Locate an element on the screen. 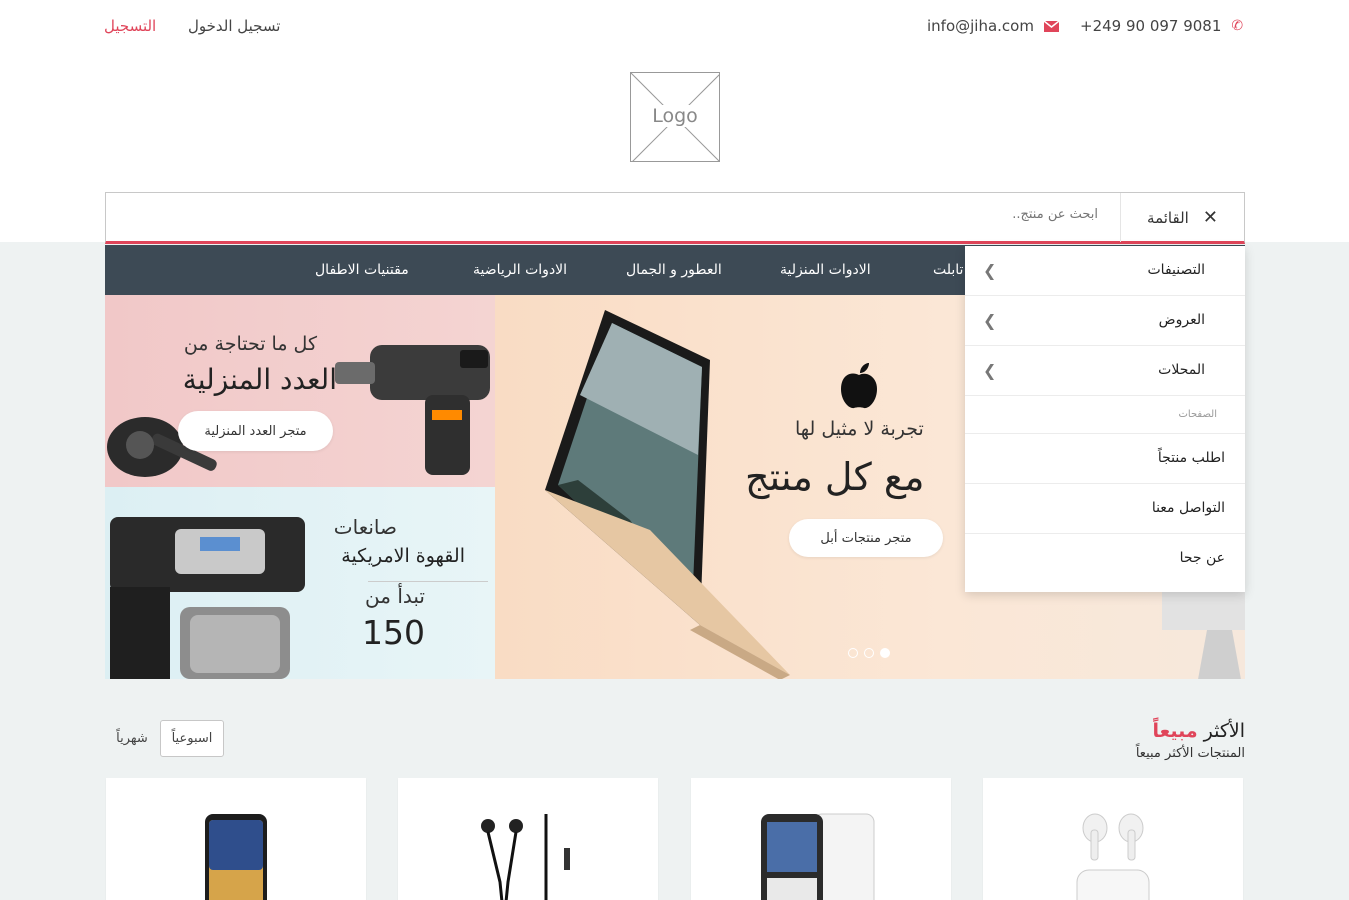  drill-illustration is located at coordinates (412, 410).